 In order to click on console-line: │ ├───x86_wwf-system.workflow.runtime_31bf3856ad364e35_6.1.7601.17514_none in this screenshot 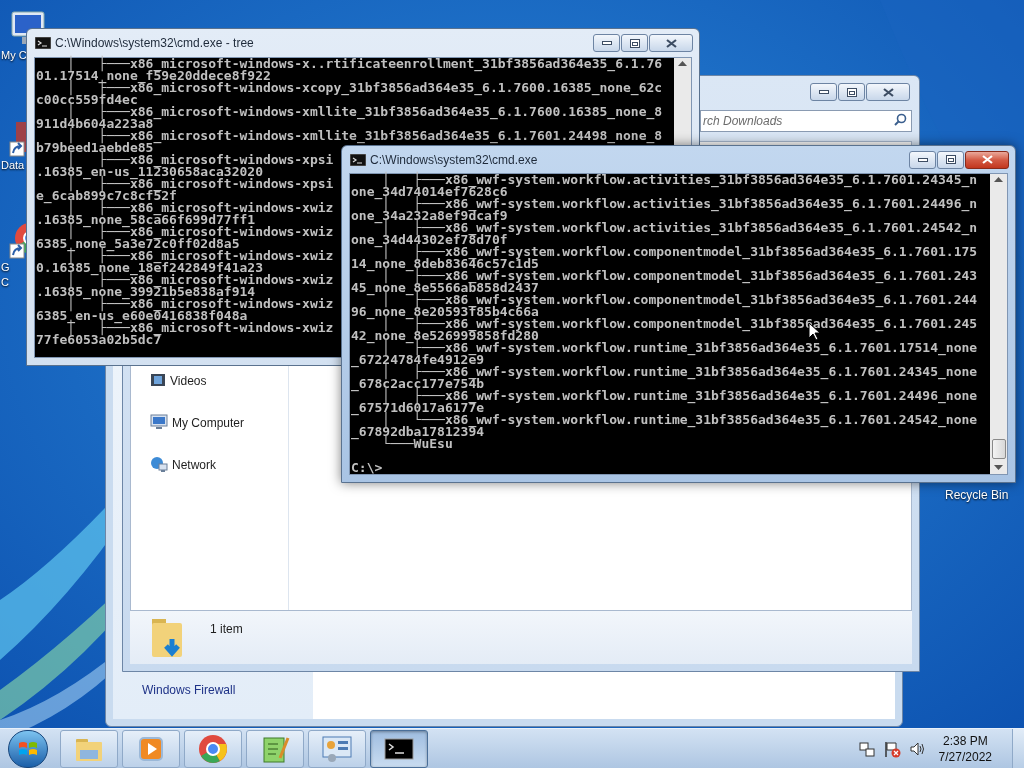, I will do `click(680, 348)`.